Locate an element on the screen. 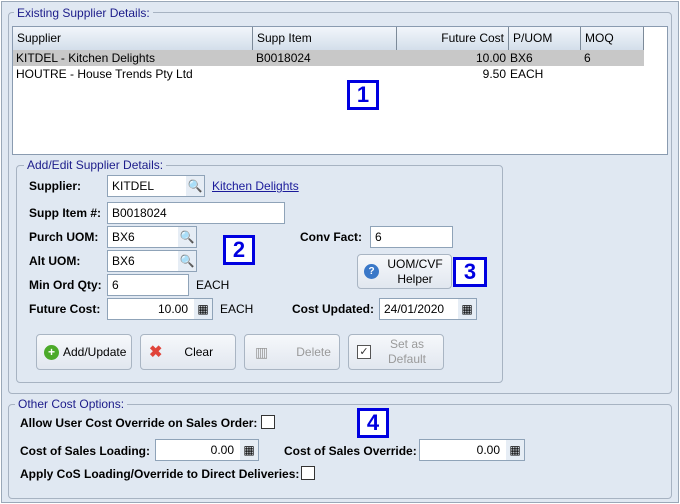 Image resolution: width=680 pixels, height=504 pixels. column-header-puom: P/UOM is located at coordinates (545, 38).